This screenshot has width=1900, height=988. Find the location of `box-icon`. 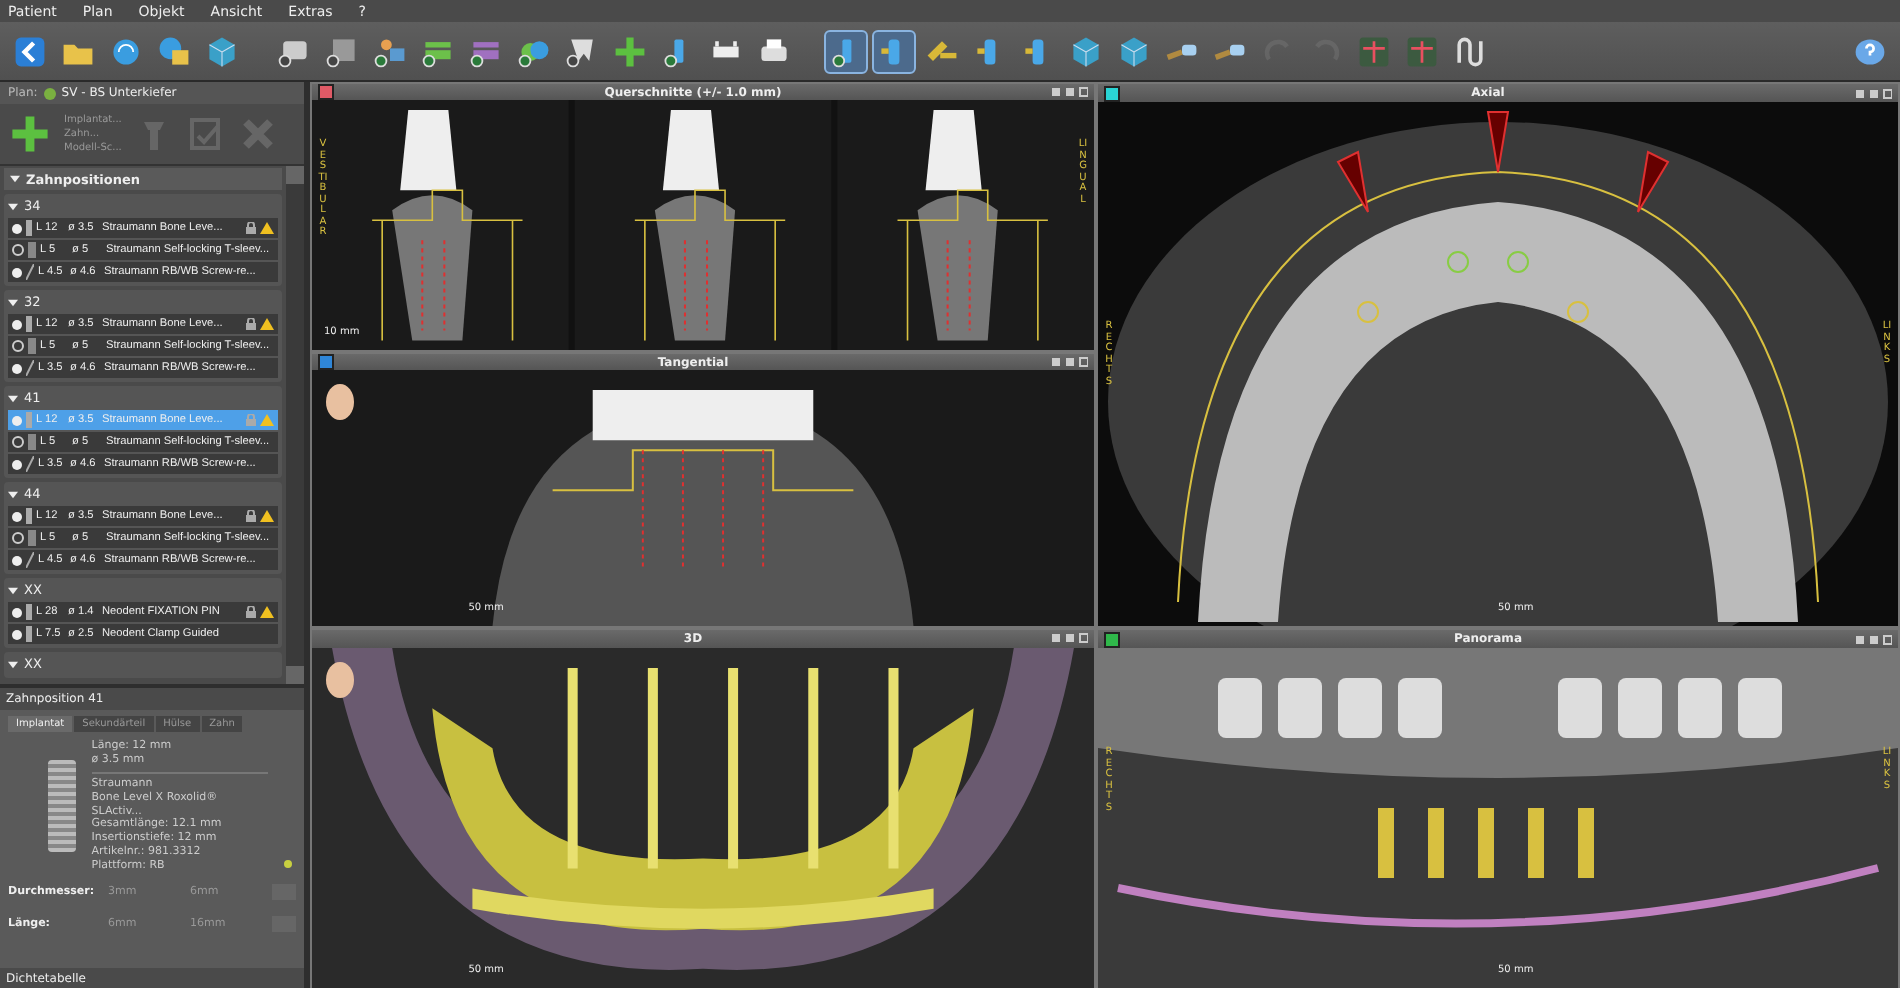

box-icon is located at coordinates (342, 51).